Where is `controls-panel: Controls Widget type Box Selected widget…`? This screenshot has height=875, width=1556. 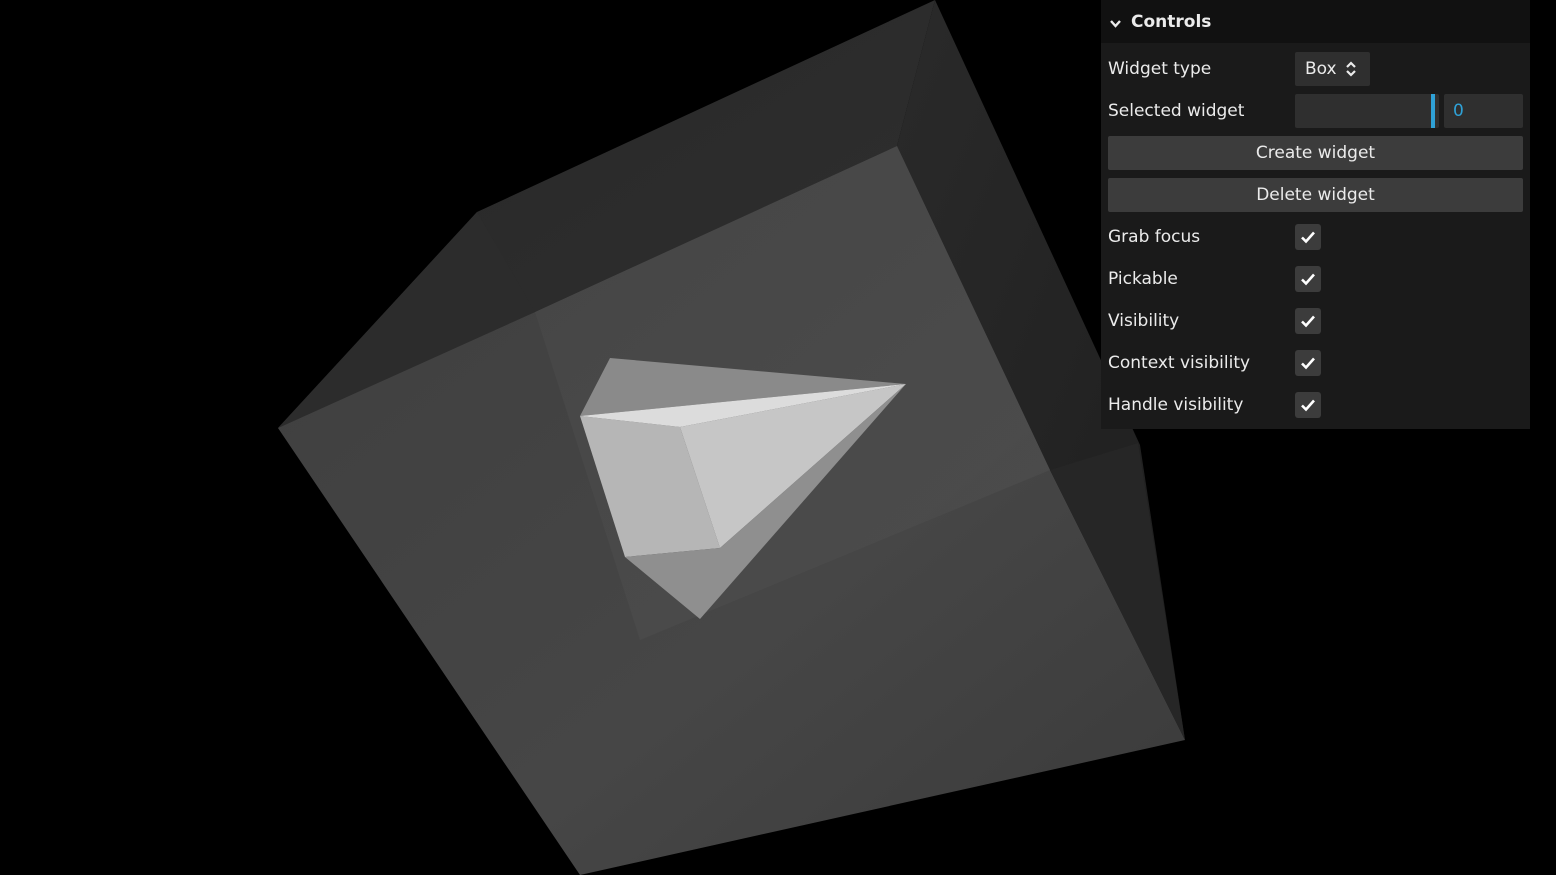
controls-panel: Controls Widget type Box Selected widget… is located at coordinates (1315, 214).